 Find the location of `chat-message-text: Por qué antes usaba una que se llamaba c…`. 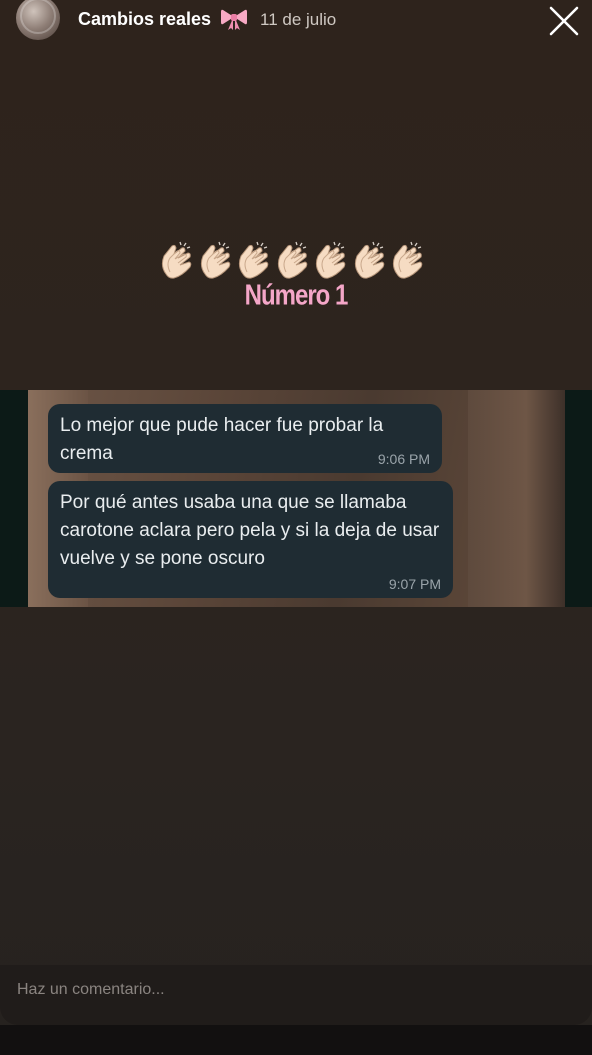

chat-message-text: Por qué antes usaba una que se llamaba c… is located at coordinates (250, 530).